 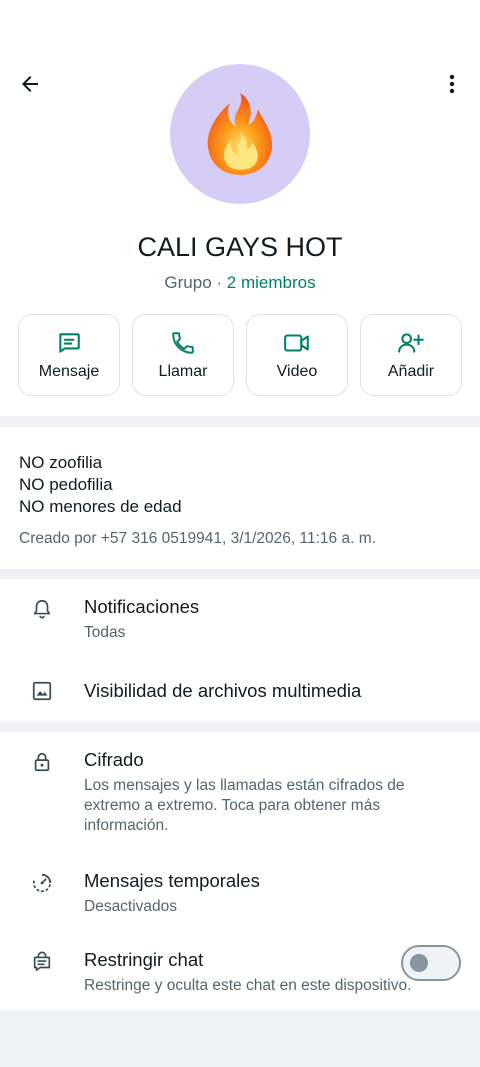 I want to click on call-button-label: Llamar, so click(x=183, y=371).